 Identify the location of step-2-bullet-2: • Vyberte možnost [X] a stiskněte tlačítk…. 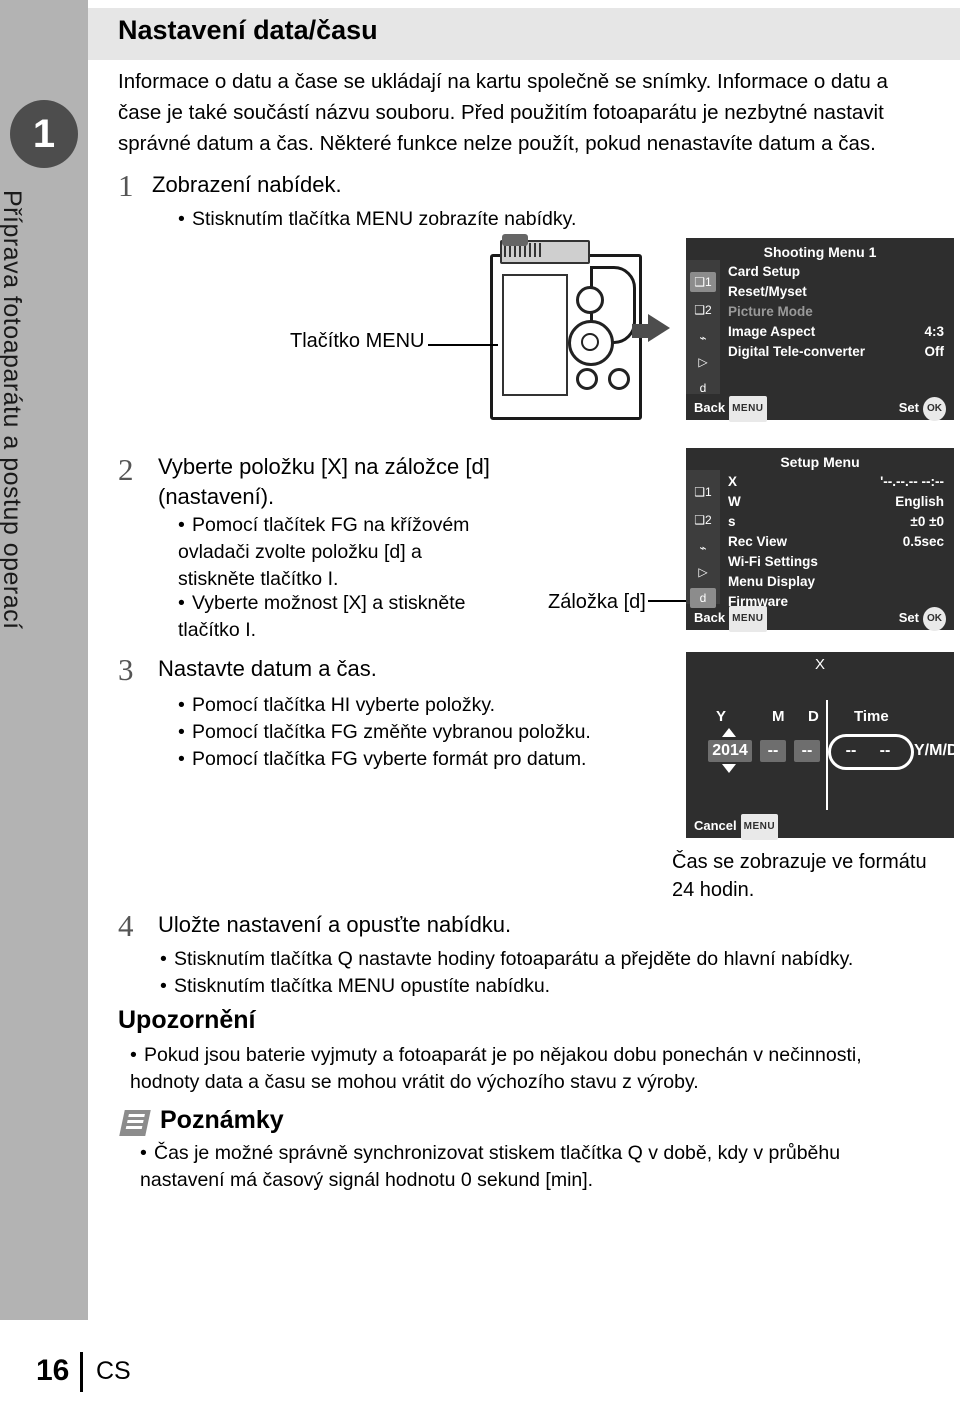
(322, 616).